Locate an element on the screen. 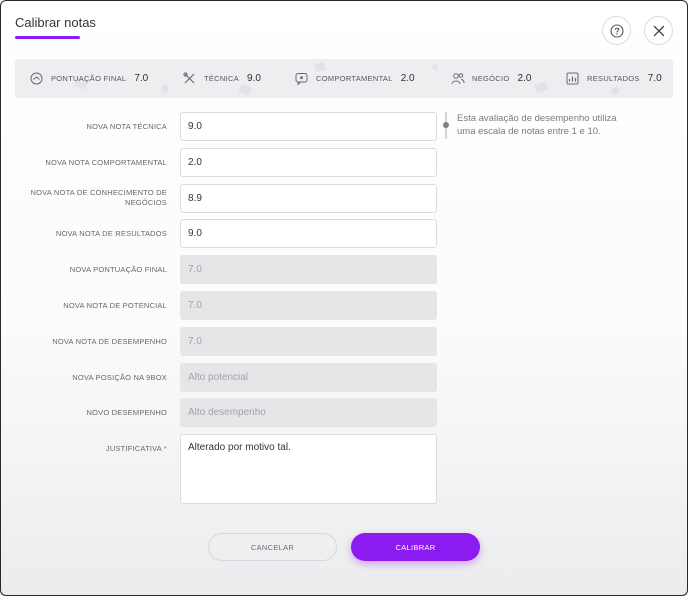 Image resolution: width=688 pixels, height=596 pixels. score-value: 9.0 is located at coordinates (254, 78).